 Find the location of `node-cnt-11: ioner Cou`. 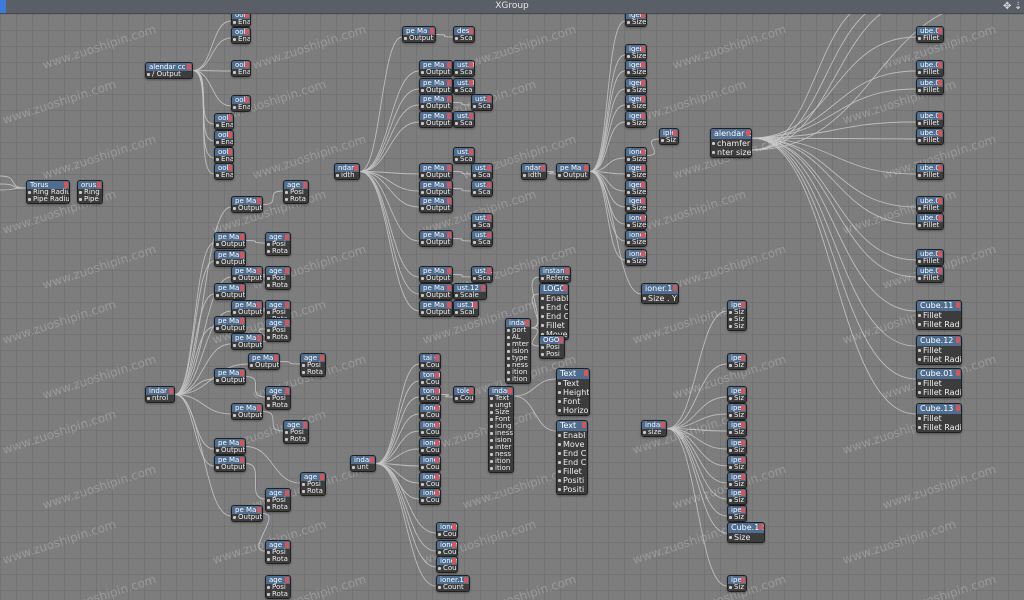

node-cnt-11: ioner Cou is located at coordinates (447, 548).